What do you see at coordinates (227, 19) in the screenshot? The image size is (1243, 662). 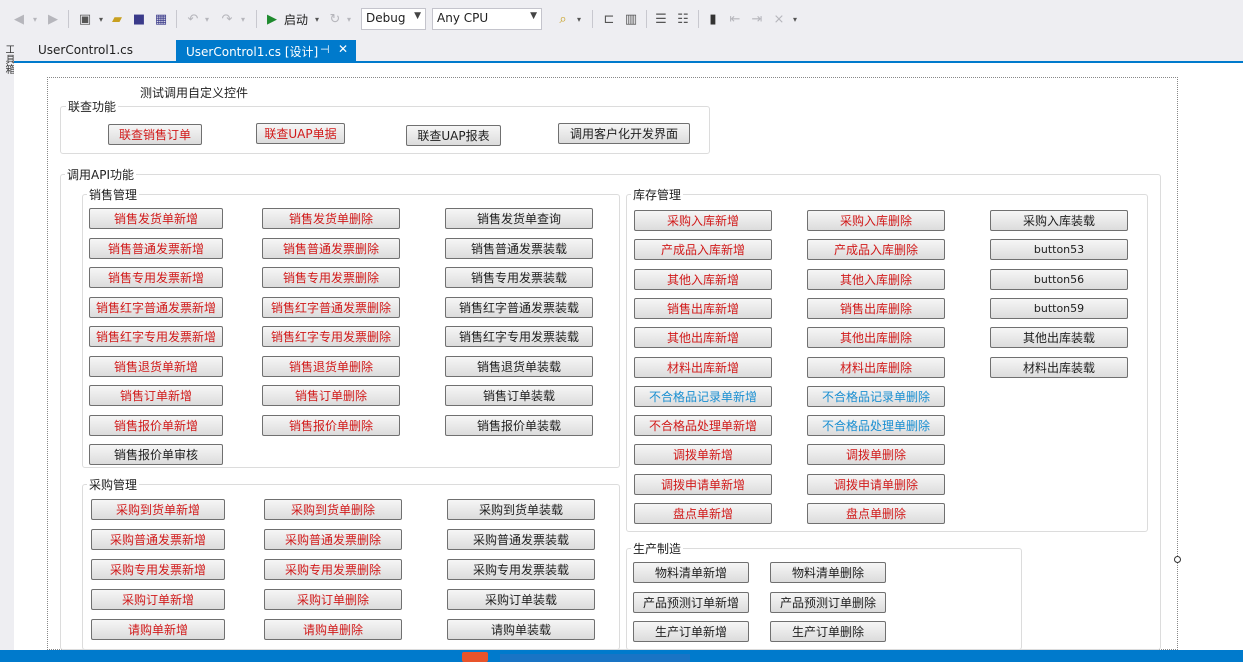 I see `redo-icon: ↷` at bounding box center [227, 19].